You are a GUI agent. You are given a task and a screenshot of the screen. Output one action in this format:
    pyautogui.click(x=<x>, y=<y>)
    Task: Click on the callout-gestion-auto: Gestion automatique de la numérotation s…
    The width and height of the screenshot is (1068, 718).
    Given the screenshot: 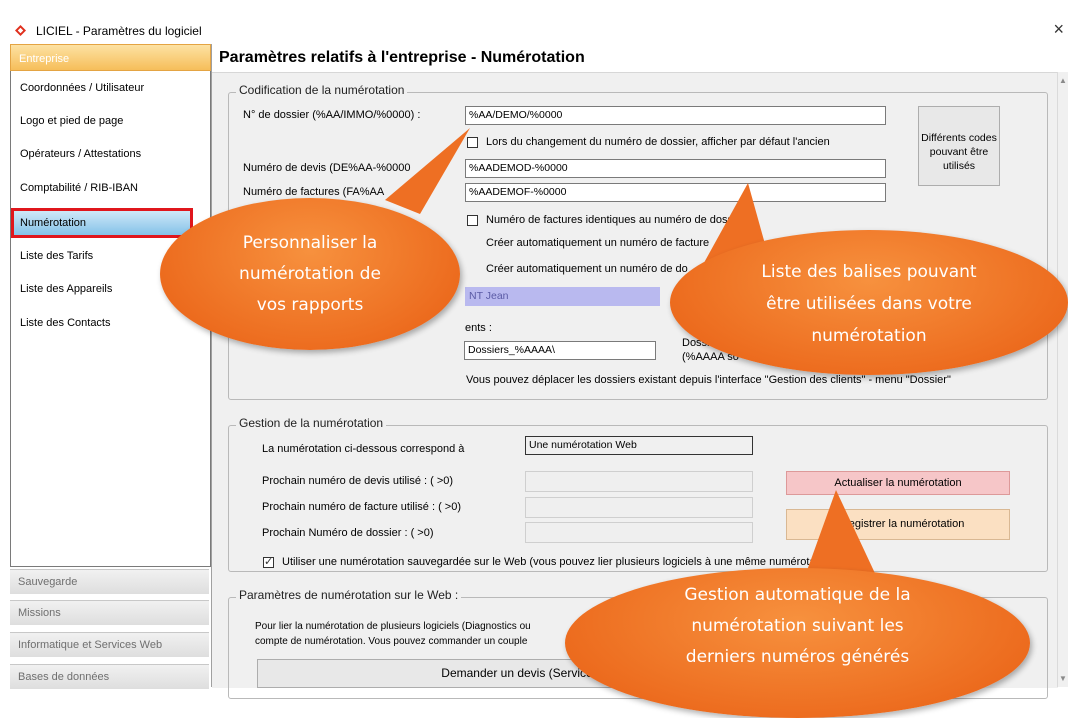 What is the action you would take?
    pyautogui.click(x=797, y=643)
    